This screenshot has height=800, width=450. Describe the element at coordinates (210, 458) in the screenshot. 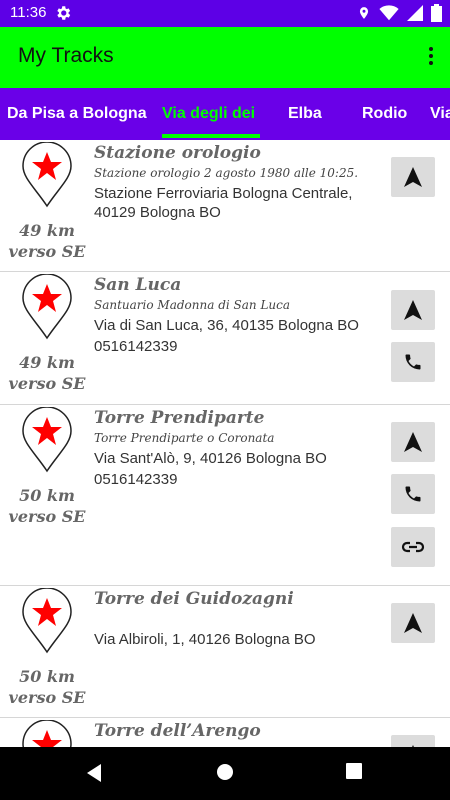

I see `place-address: Via Sant'Alò, 9, 40126 Bologna BO` at that location.